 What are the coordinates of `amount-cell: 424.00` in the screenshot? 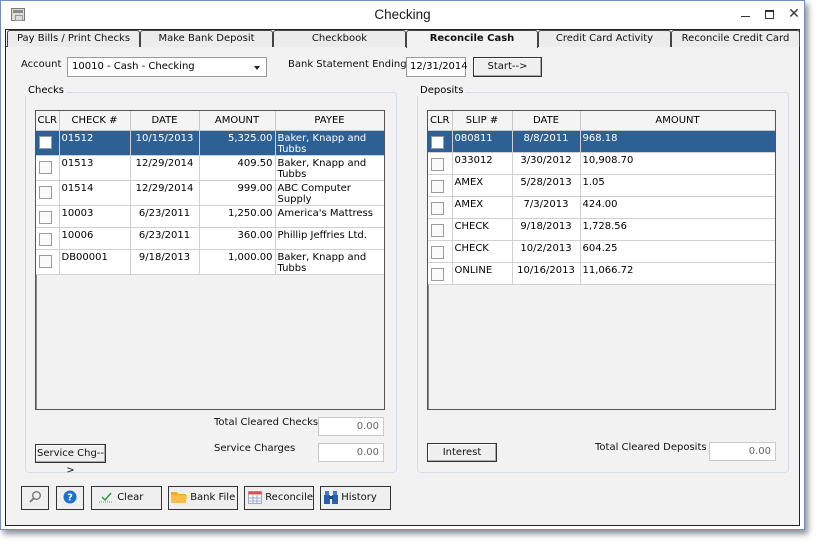 It's located at (677, 207).